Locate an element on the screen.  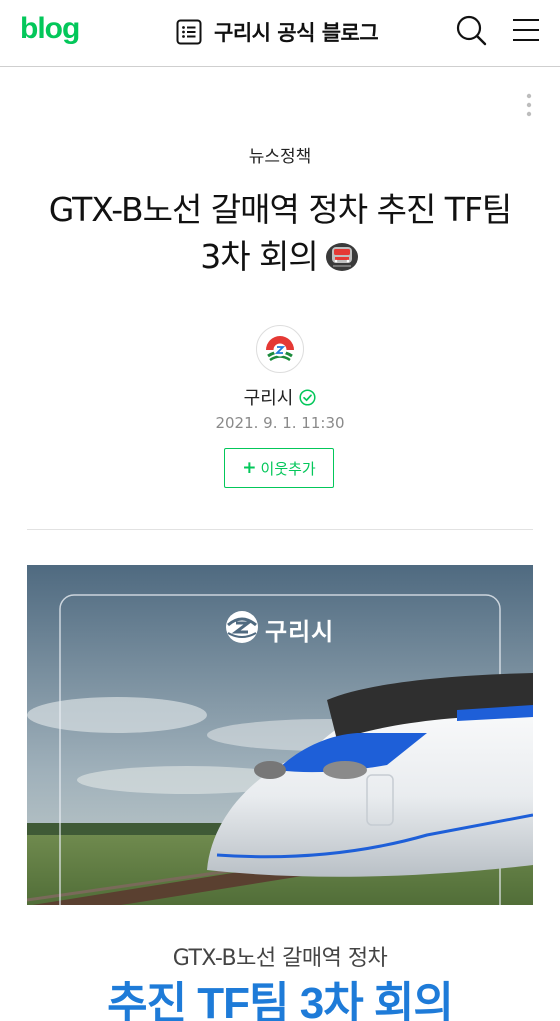
post-title: GTX-B노선 갈매역 정차 추진 TF팀 3차 회의 is located at coordinates (280, 233).